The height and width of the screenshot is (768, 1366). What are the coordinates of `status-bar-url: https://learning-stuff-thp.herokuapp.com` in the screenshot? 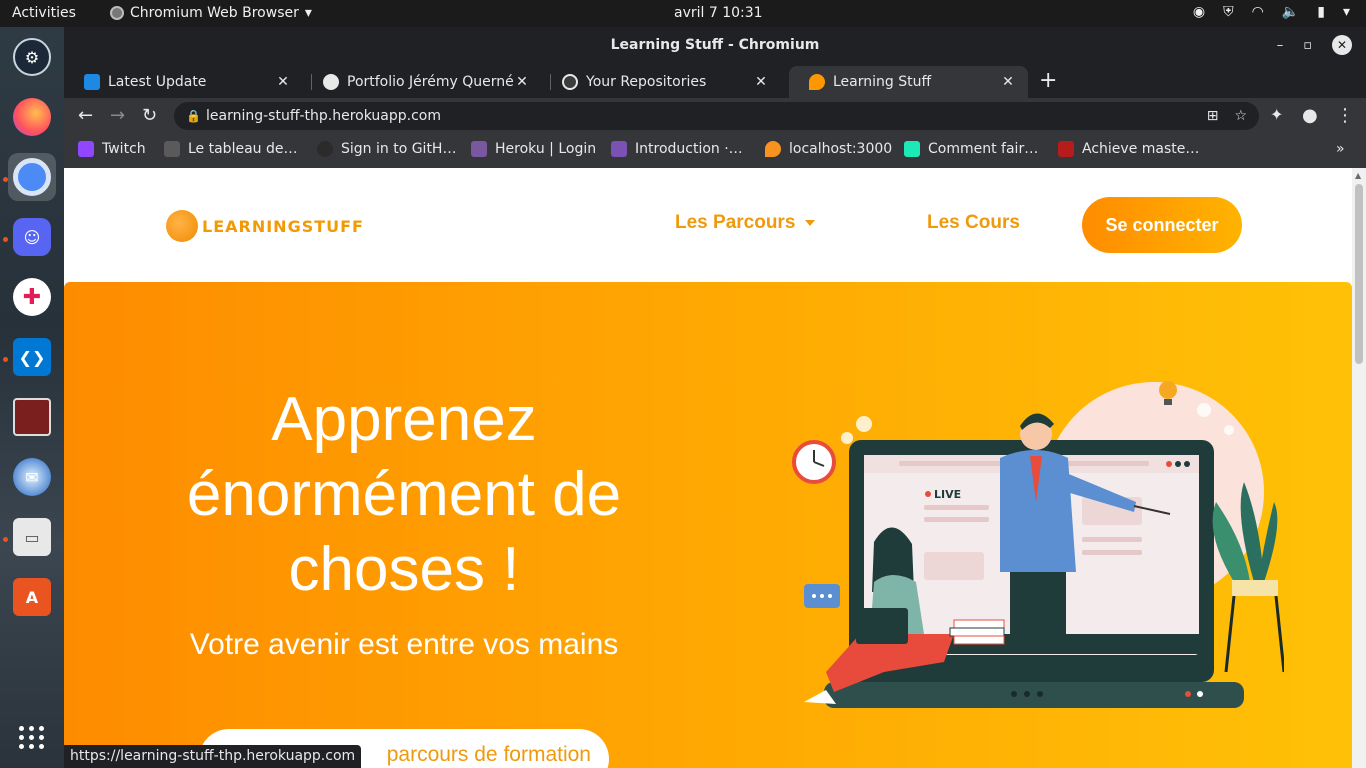 It's located at (213, 756).